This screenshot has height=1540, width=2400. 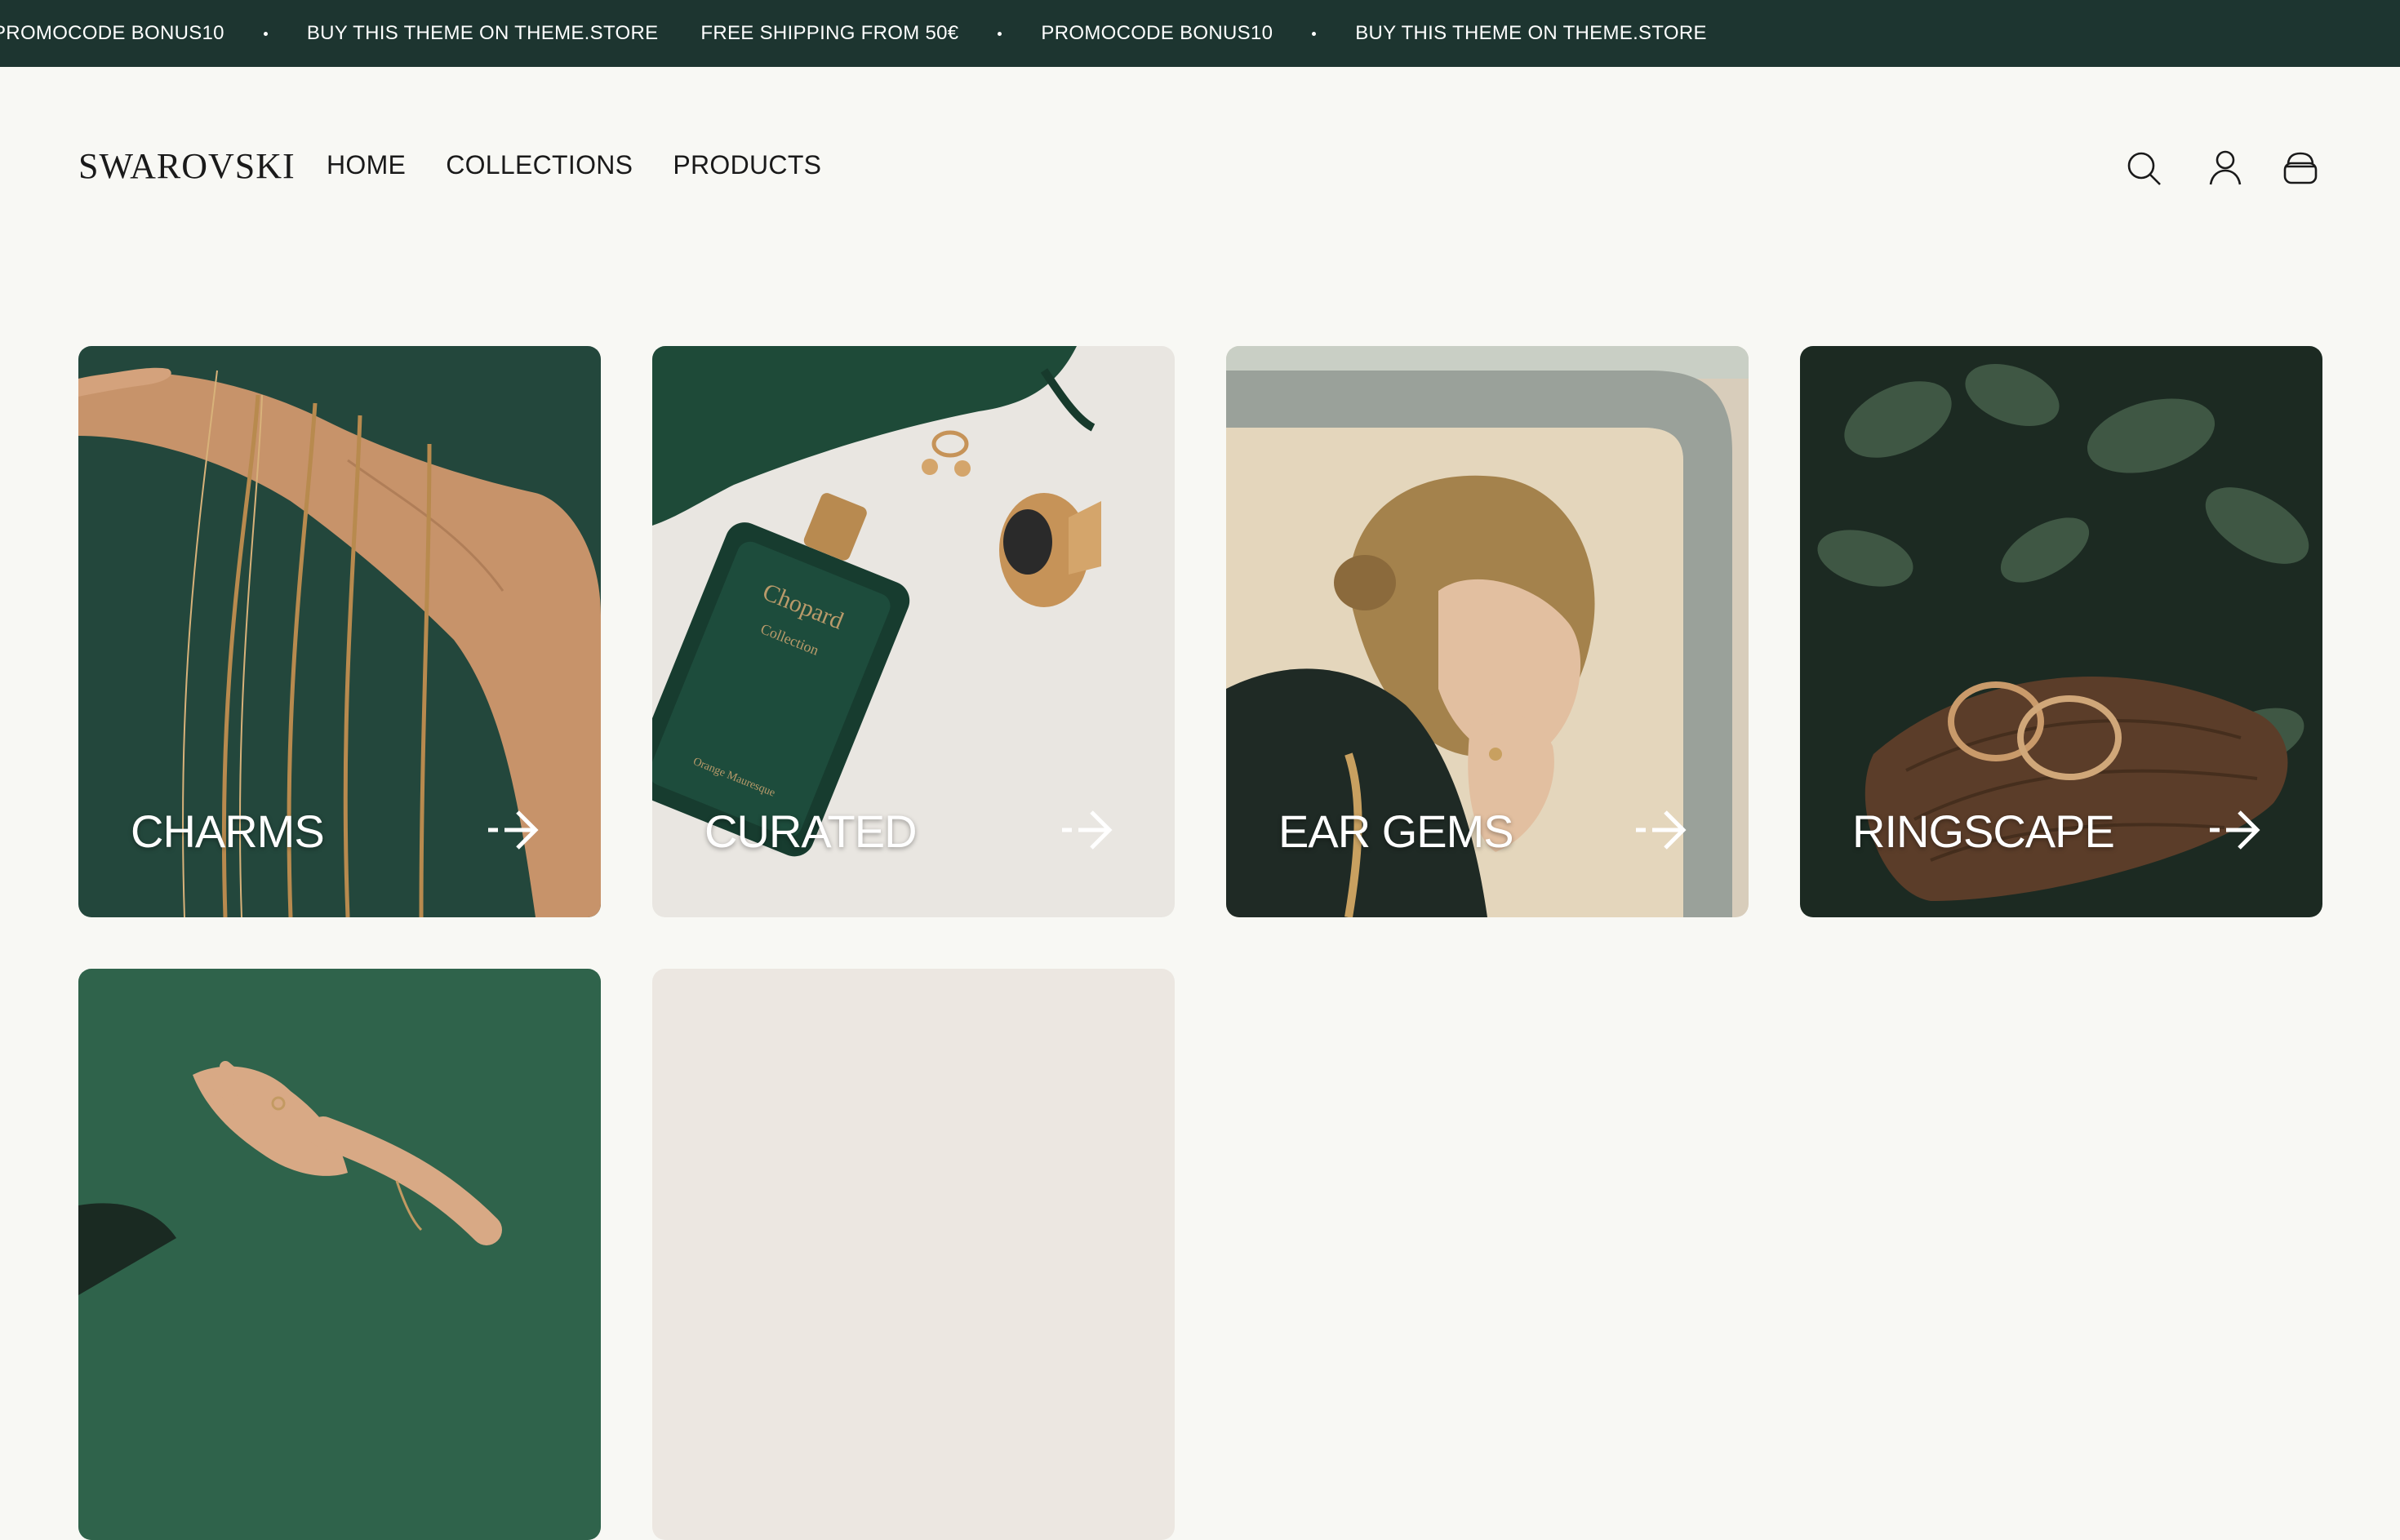 I want to click on nav-link-collections: COLLECTIONS, so click(x=539, y=165).